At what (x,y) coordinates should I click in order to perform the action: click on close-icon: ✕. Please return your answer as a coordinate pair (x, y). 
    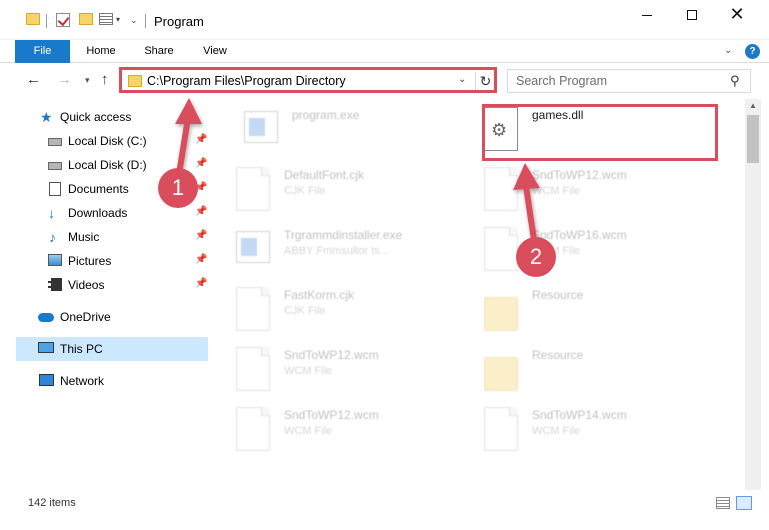
    Looking at the image, I should click on (737, 14).